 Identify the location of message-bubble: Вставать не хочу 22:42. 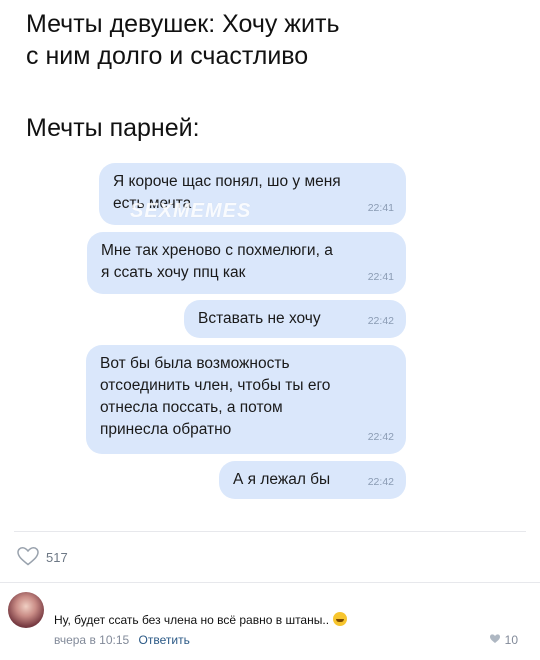
(295, 319).